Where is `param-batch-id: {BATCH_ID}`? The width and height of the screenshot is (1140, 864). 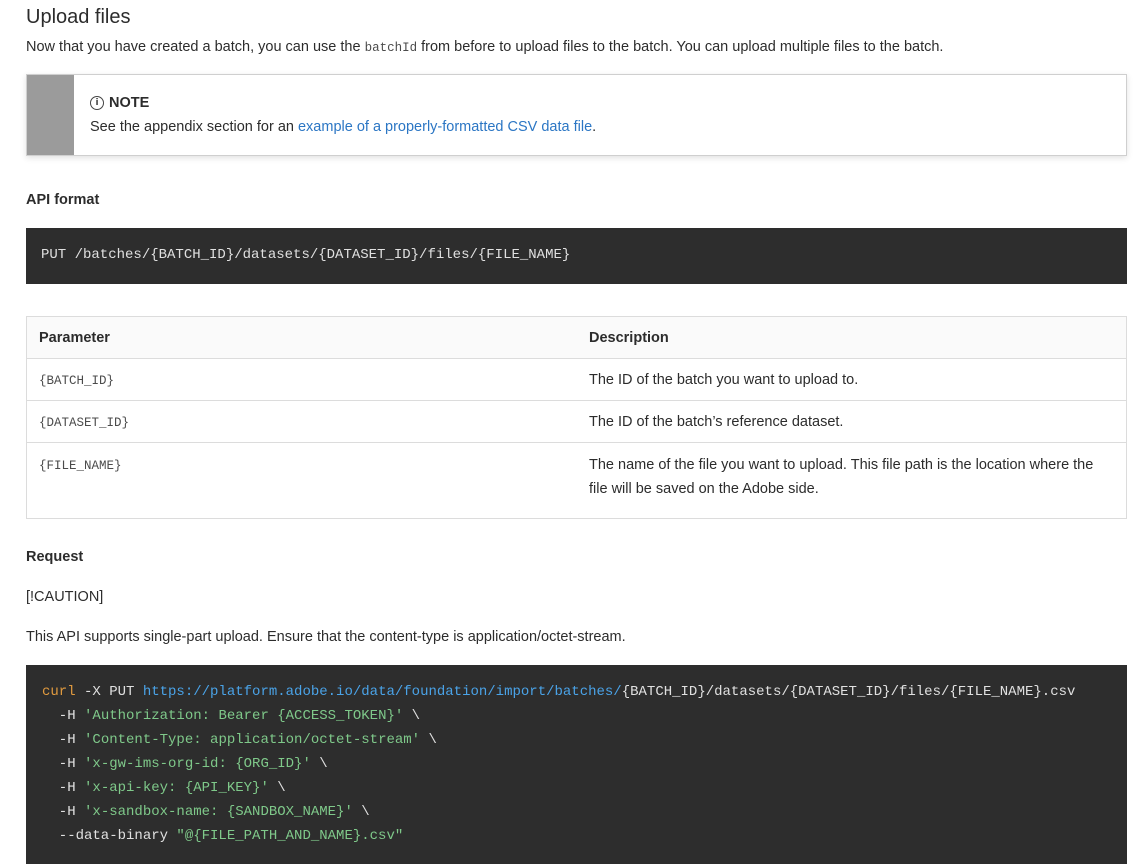 param-batch-id: {BATCH_ID} is located at coordinates (77, 380).